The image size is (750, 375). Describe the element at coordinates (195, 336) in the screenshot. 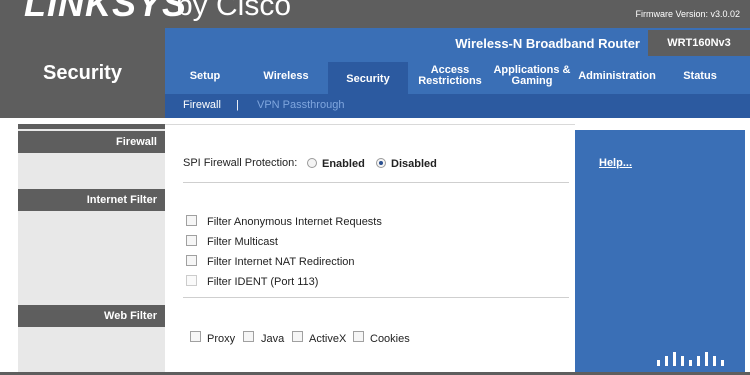

I see `web-filter-proxy-checkbox` at that location.